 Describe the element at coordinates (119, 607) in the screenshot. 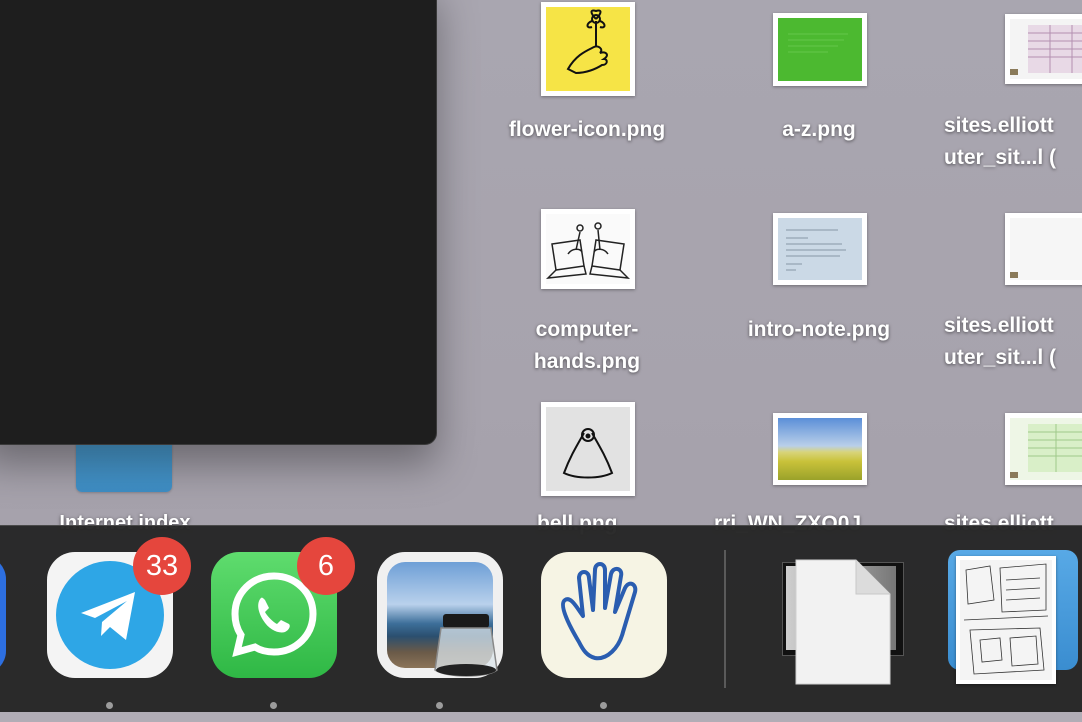

I see `telegram-icon: 33` at that location.